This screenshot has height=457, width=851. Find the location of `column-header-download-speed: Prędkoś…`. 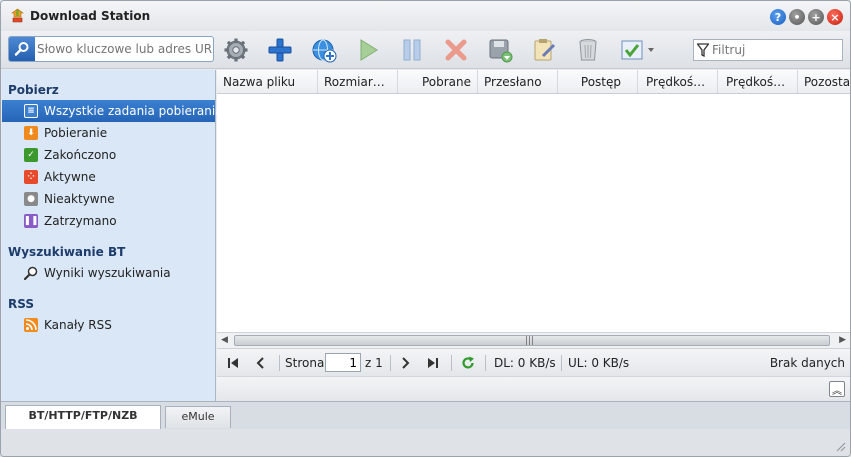

column-header-download-speed: Prędkoś… is located at coordinates (678, 81).